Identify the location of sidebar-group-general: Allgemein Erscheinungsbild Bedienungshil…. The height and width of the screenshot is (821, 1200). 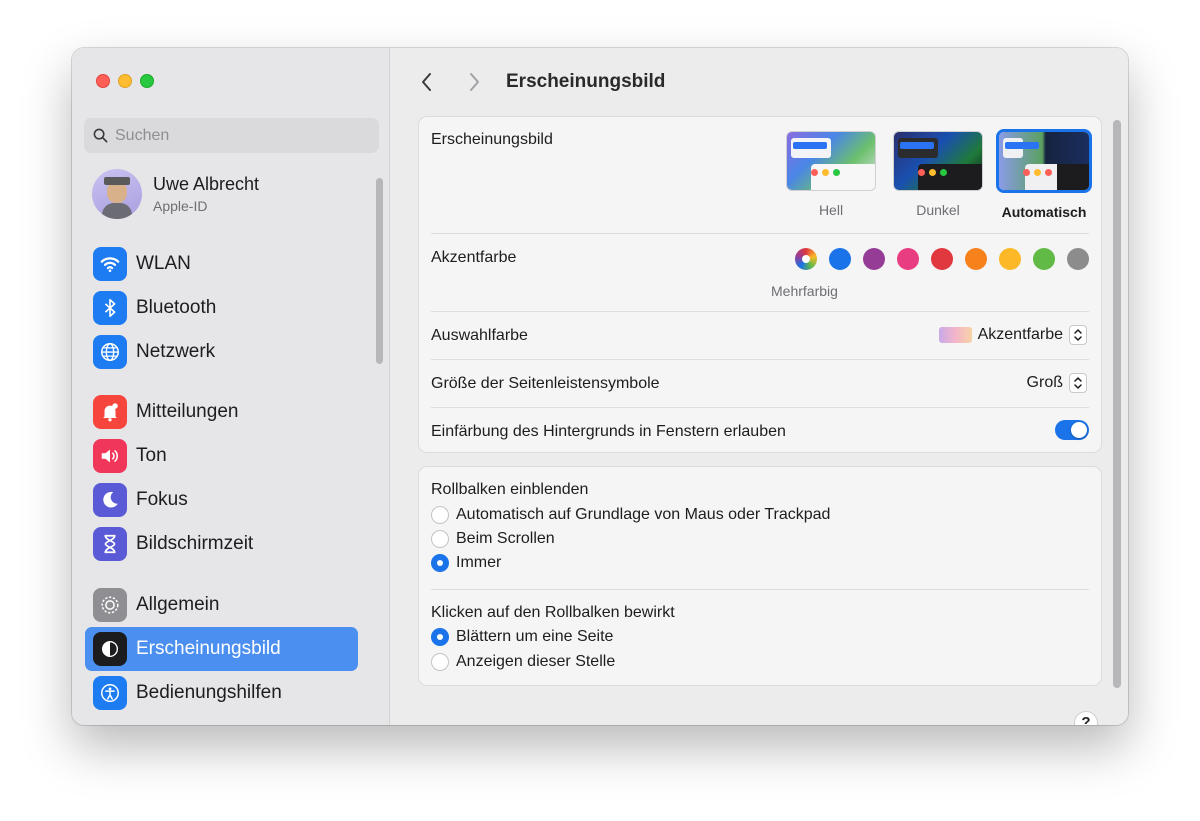
(221, 654).